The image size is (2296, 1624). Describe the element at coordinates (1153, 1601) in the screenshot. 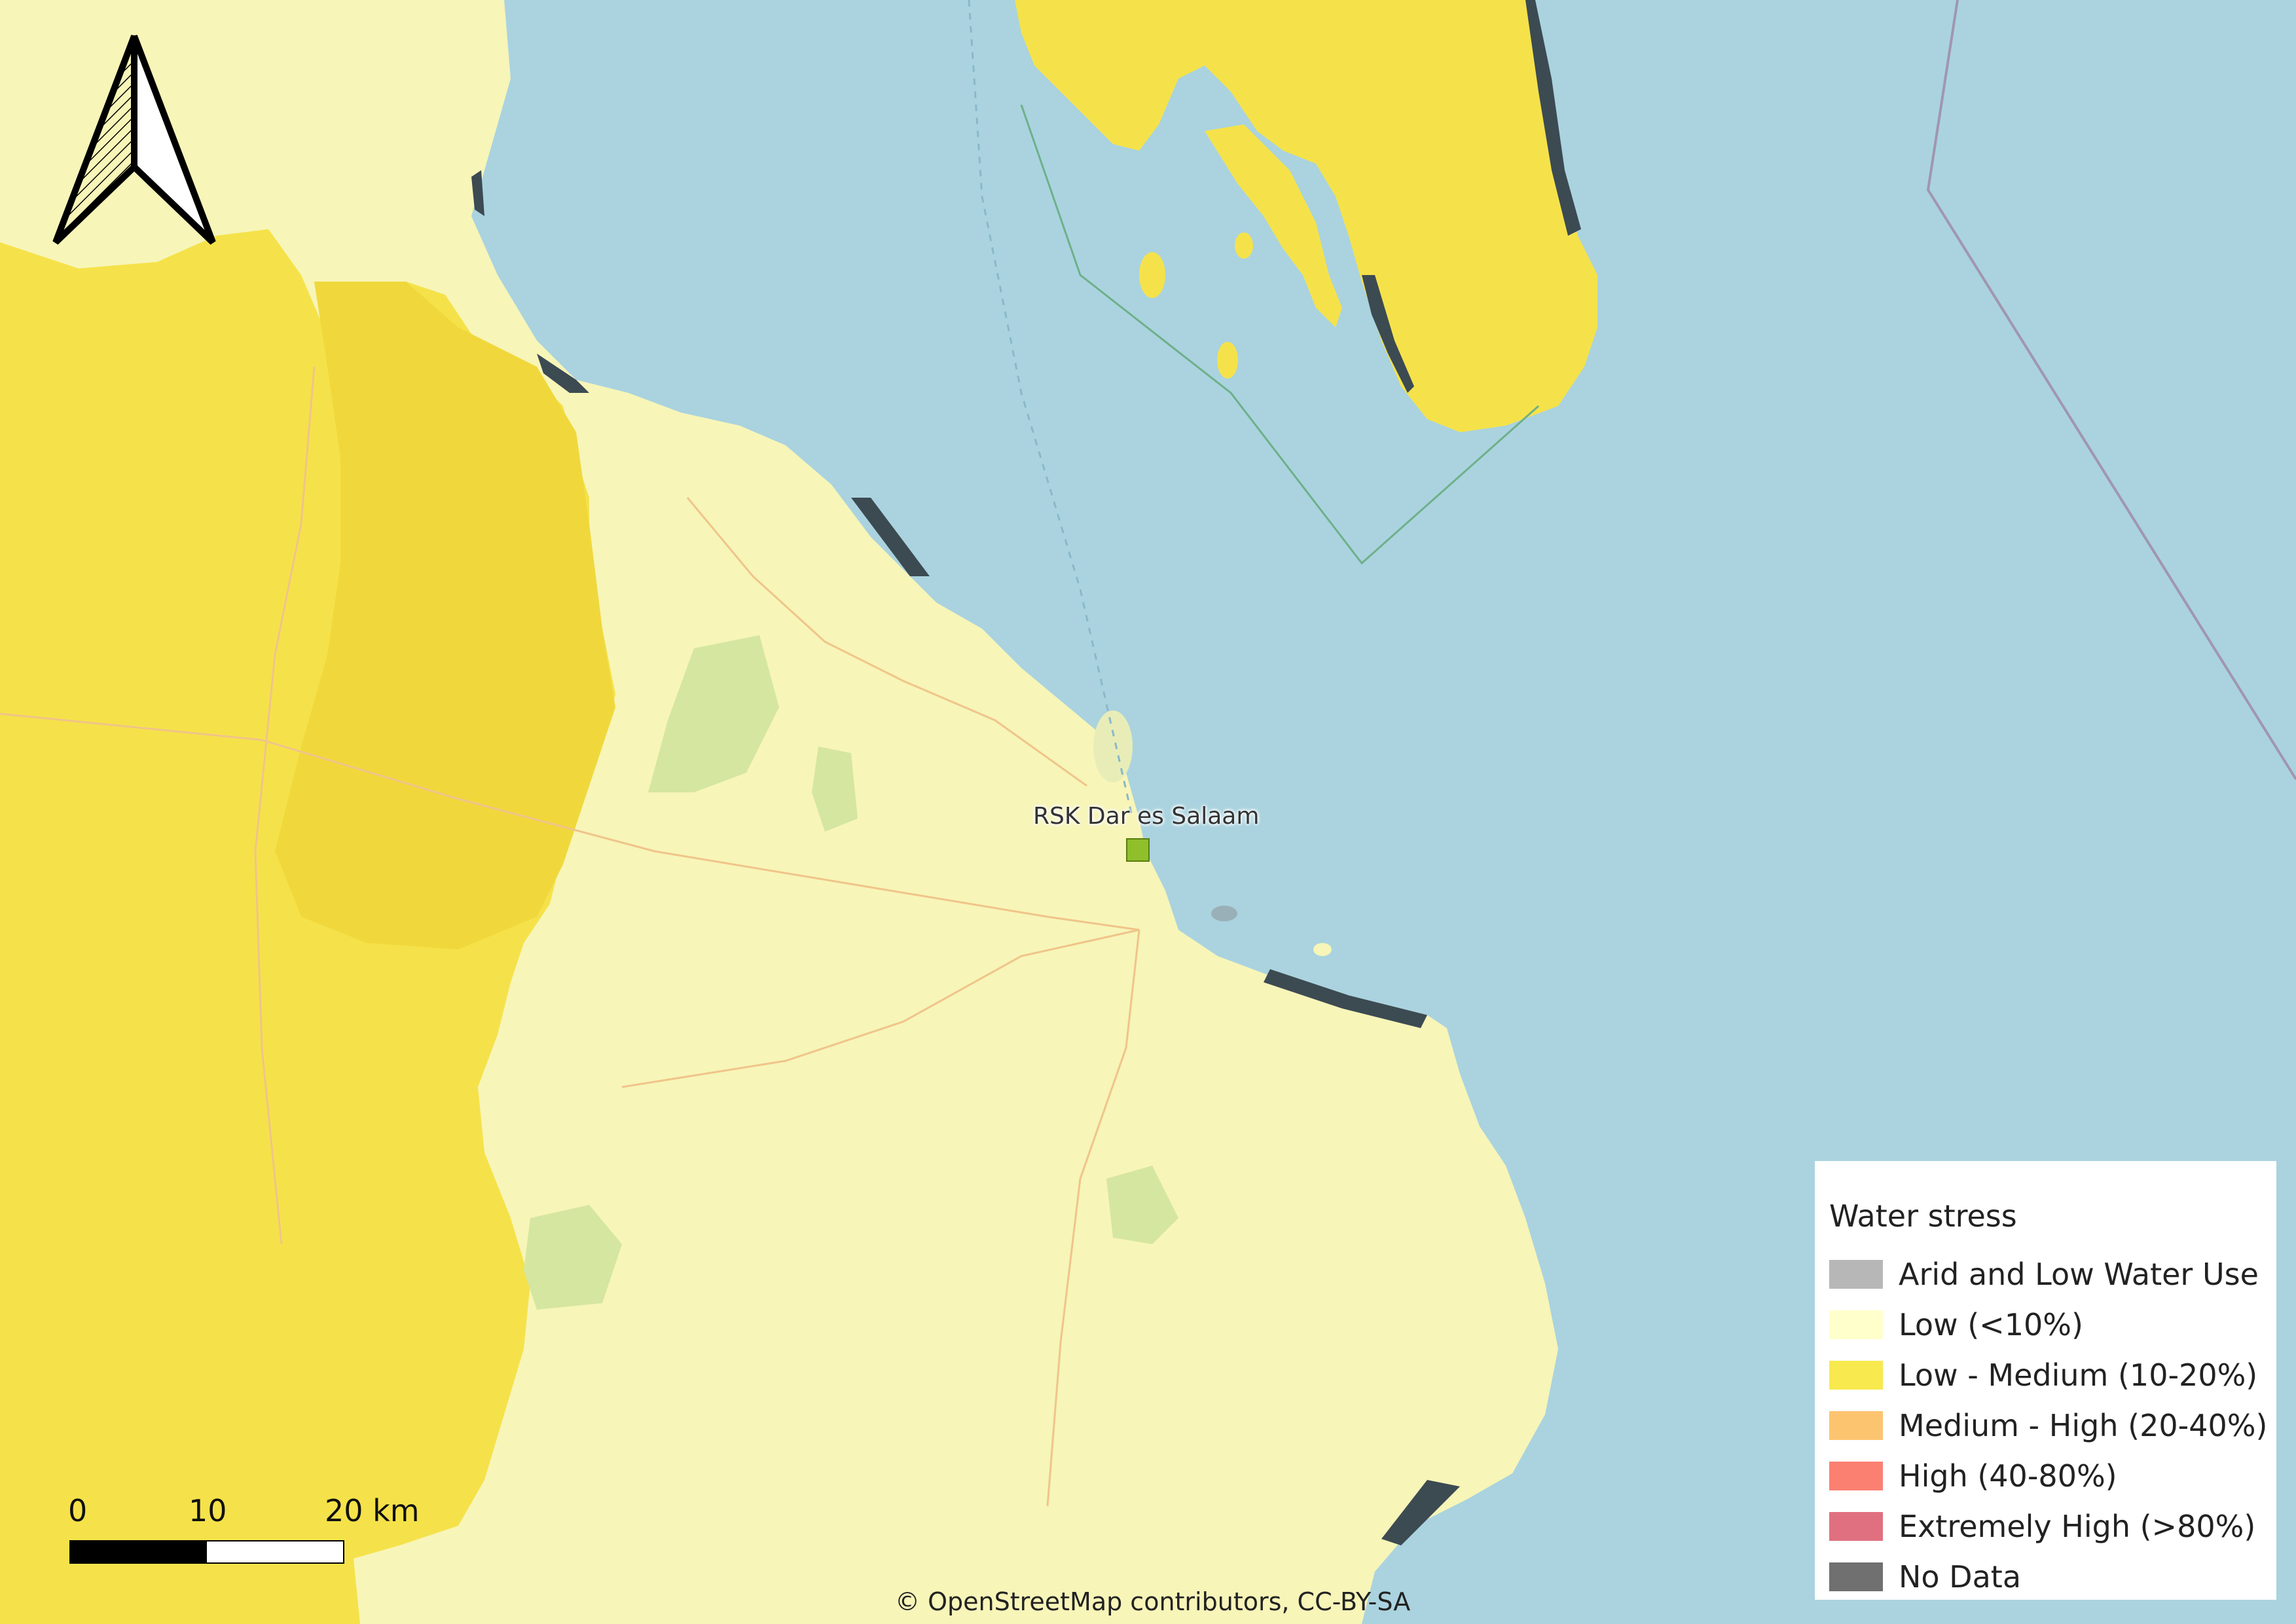

I see `attribution: © OpenStreetMap contributors, CC-BY-SA` at that location.